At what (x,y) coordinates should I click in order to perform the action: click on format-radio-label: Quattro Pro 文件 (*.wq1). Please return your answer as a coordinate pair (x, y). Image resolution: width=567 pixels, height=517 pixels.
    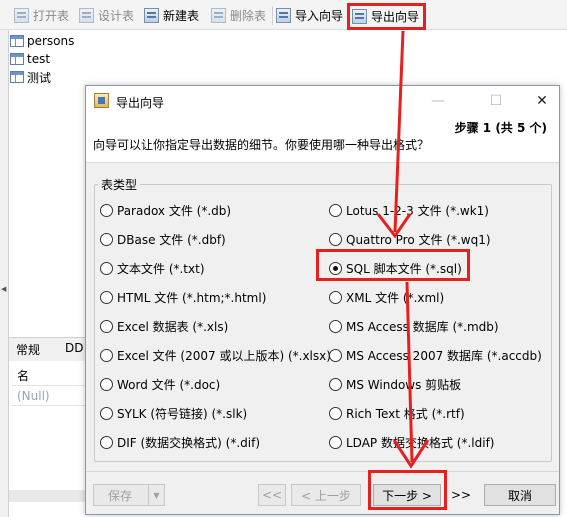
    Looking at the image, I should click on (418, 239).